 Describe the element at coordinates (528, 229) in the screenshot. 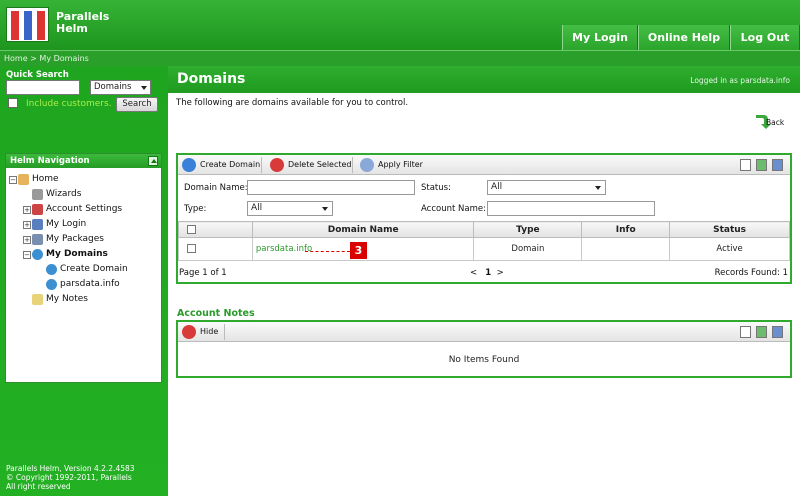

I see `col-type: Type` at that location.